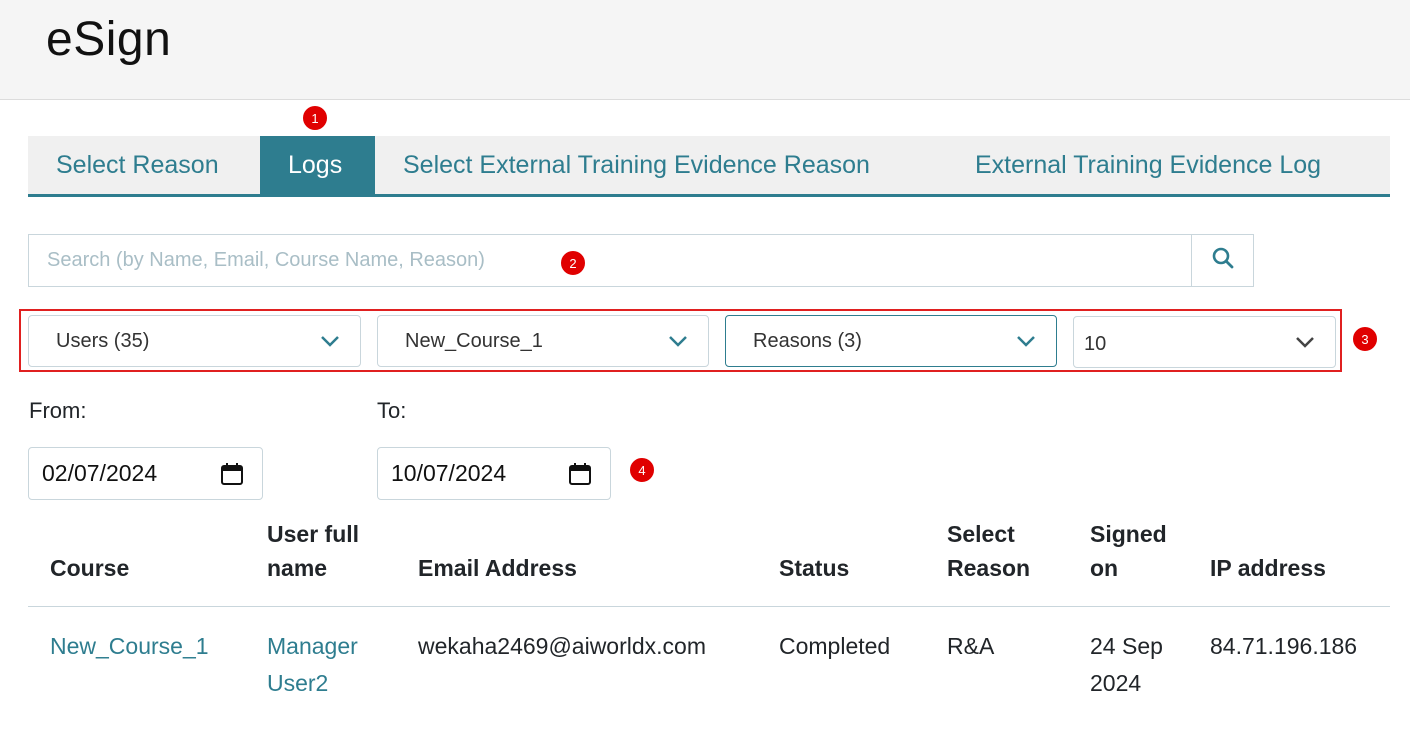  Describe the element at coordinates (981, 534) in the screenshot. I see `column-header-select-reason-line1: Select` at that location.